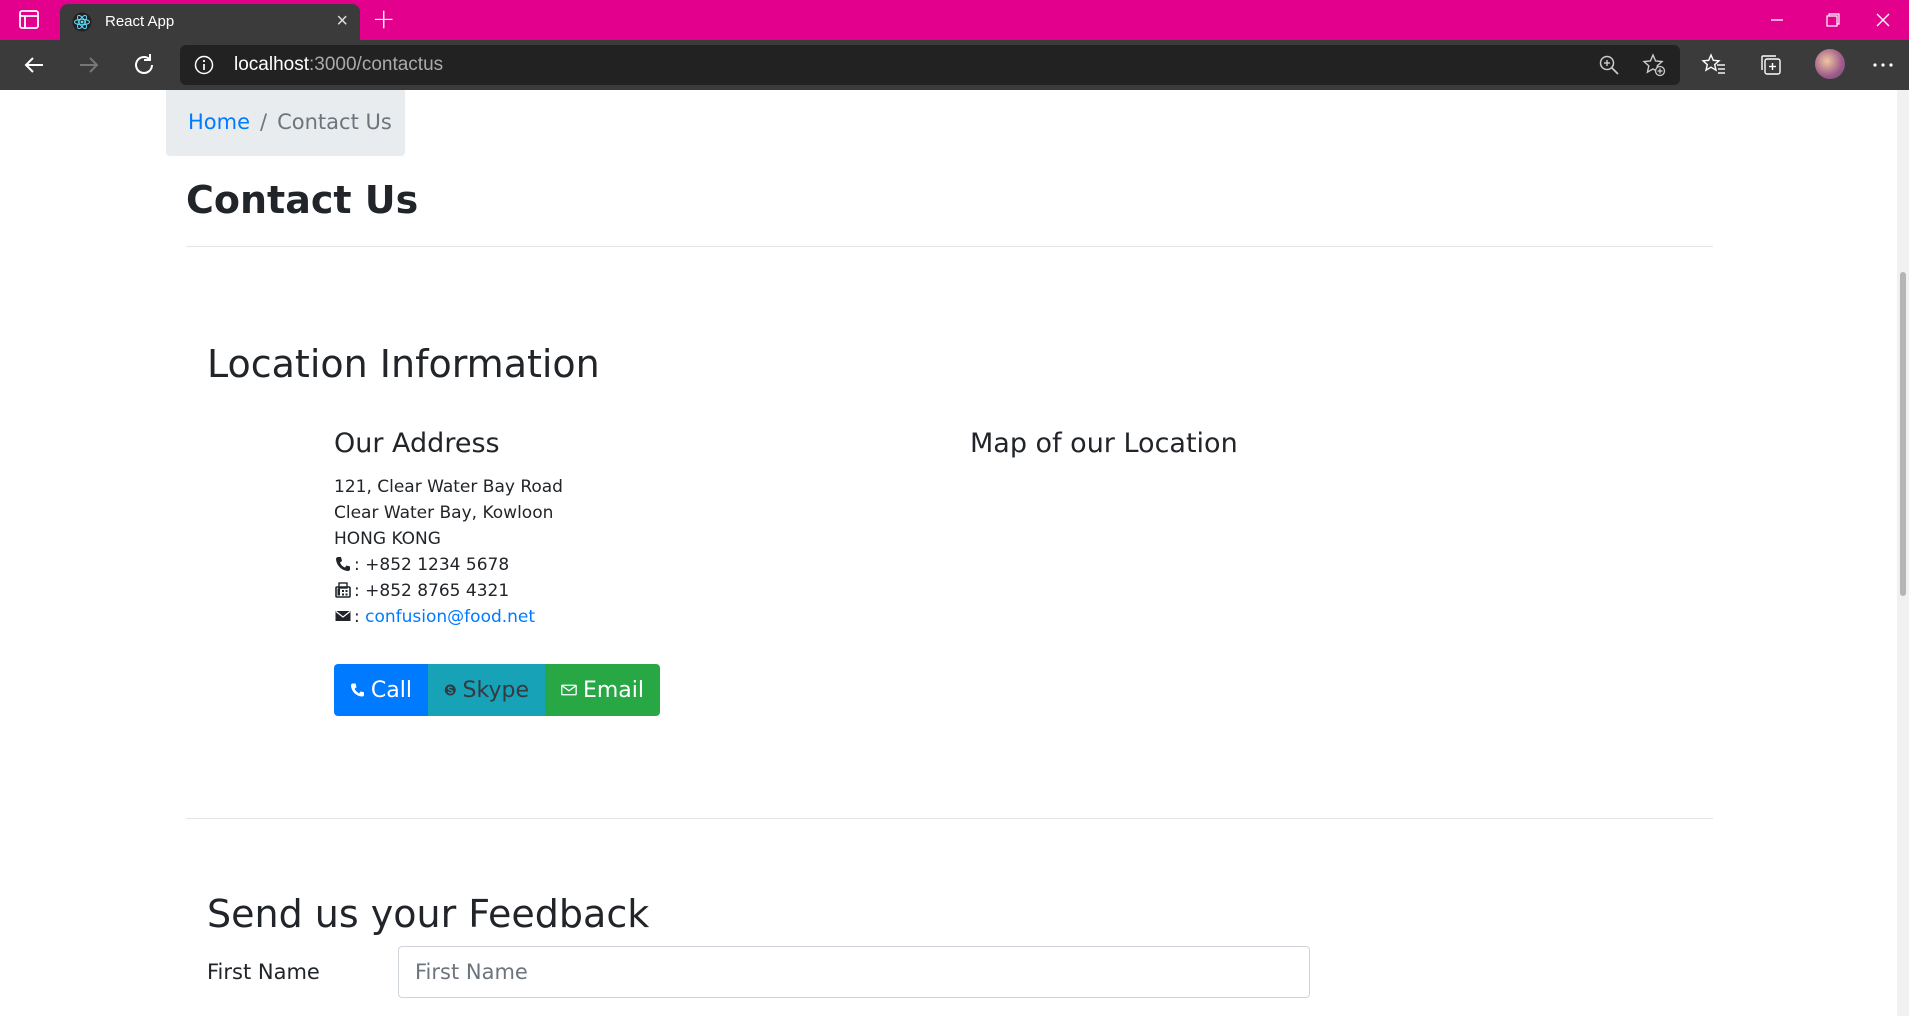  Describe the element at coordinates (387, 539) in the screenshot. I see `address-line-3: HONG KONG` at that location.